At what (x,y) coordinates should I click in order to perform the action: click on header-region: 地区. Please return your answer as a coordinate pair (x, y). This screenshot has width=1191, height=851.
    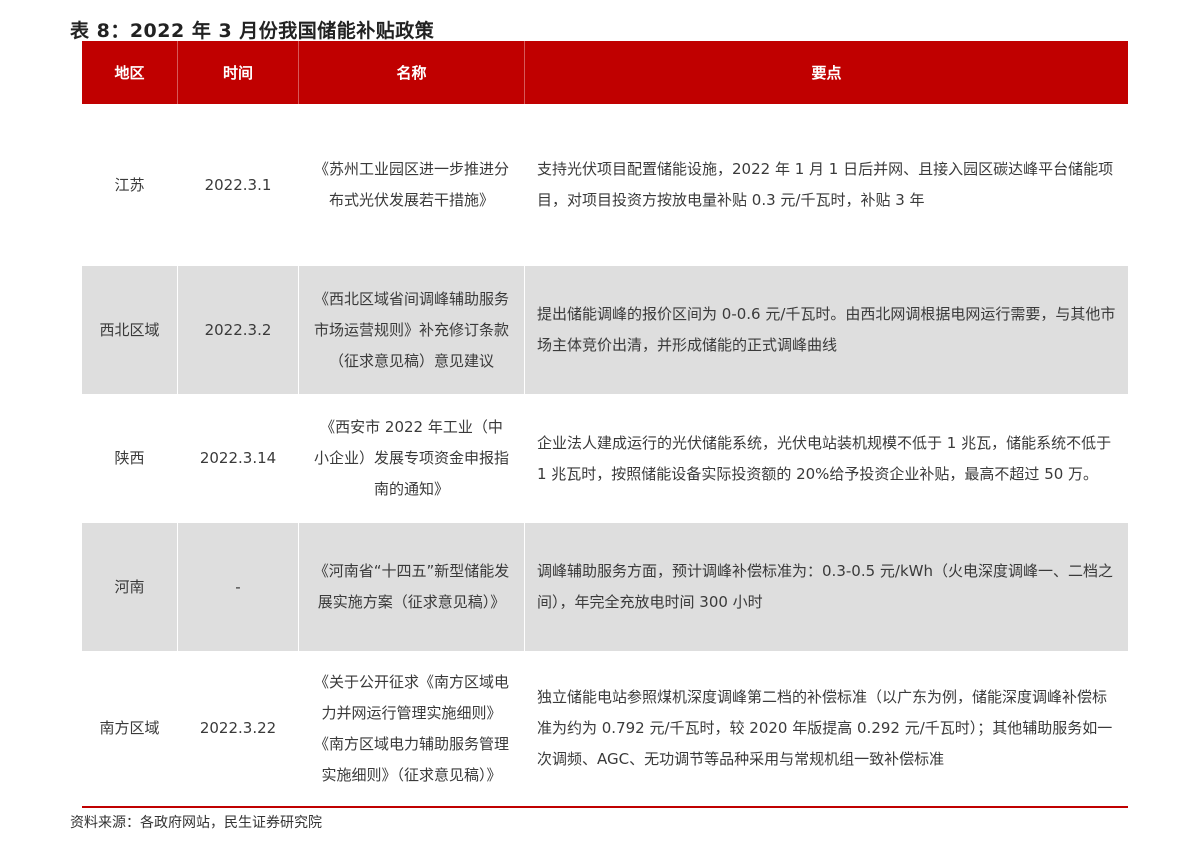
    Looking at the image, I should click on (130, 72).